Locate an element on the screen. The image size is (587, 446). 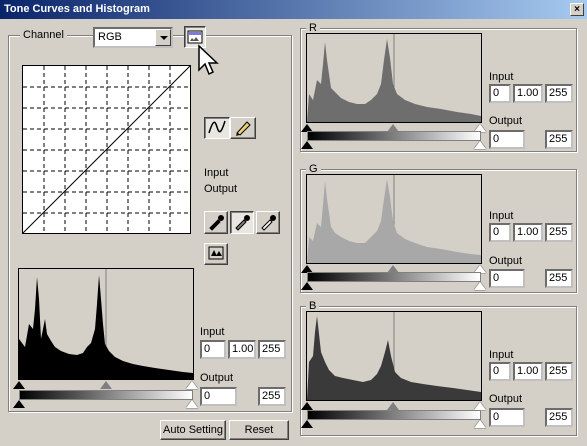
channel-select: RGB is located at coordinates (133, 37).